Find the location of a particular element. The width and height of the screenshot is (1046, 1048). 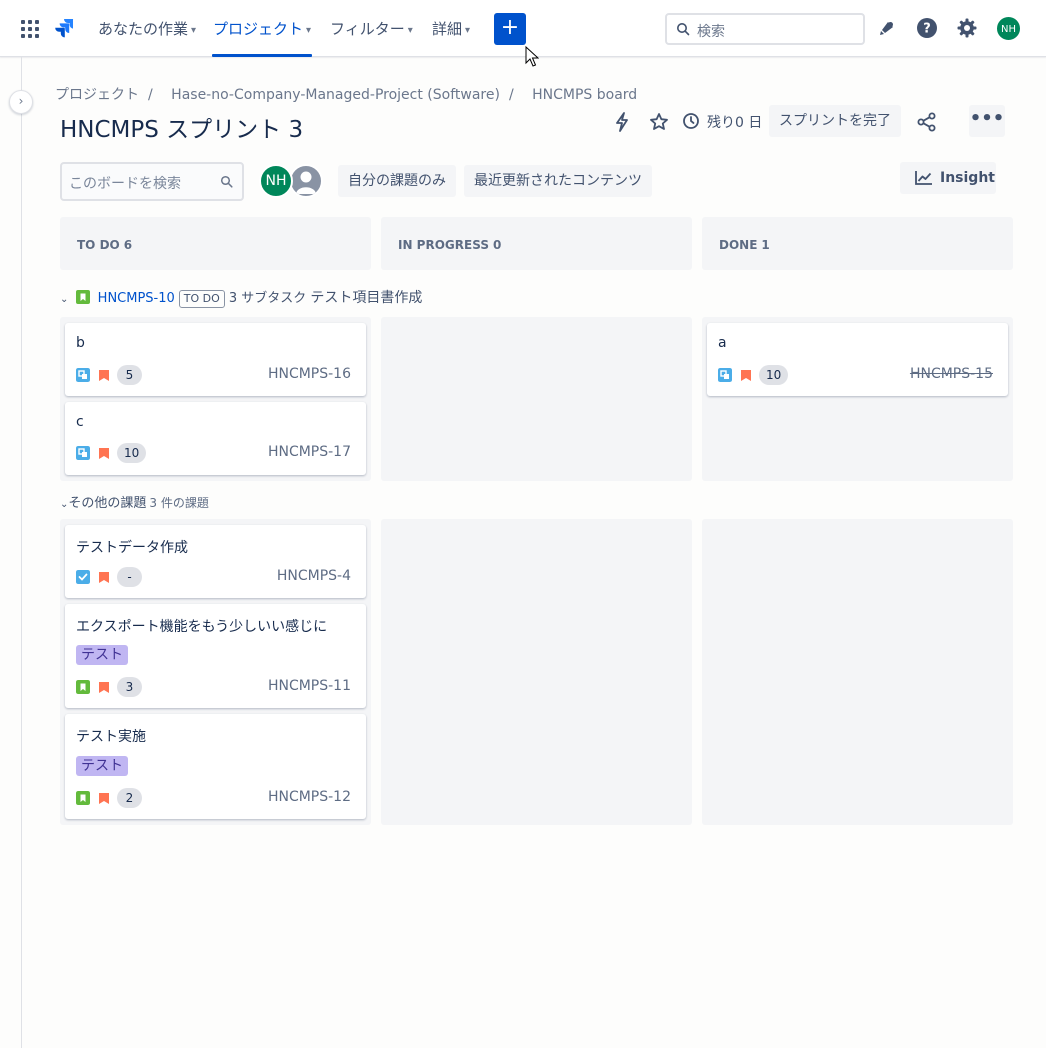

help-icon: ? is located at coordinates (927, 28).